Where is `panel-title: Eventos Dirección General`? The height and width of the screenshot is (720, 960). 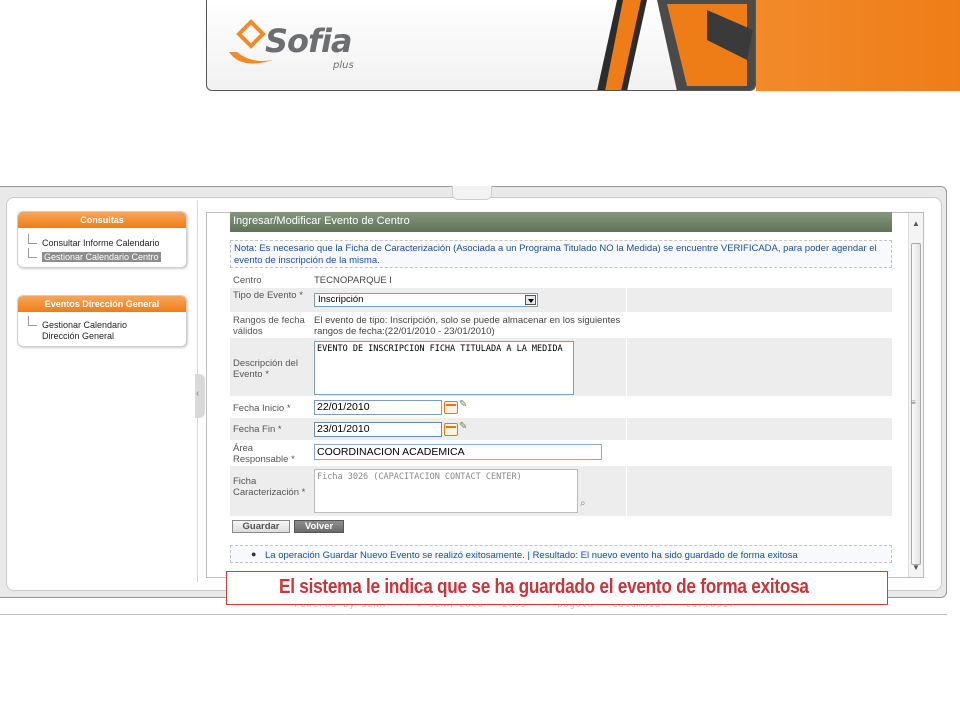 panel-title: Eventos Dirección General is located at coordinates (102, 304).